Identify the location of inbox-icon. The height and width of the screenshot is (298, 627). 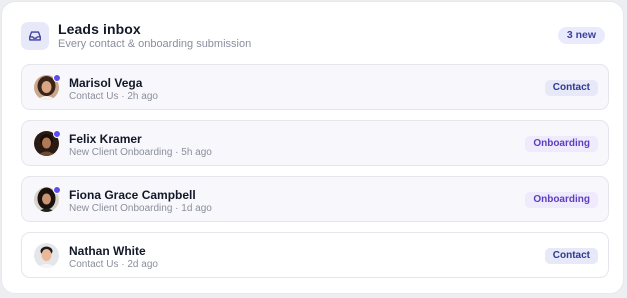
(35, 36).